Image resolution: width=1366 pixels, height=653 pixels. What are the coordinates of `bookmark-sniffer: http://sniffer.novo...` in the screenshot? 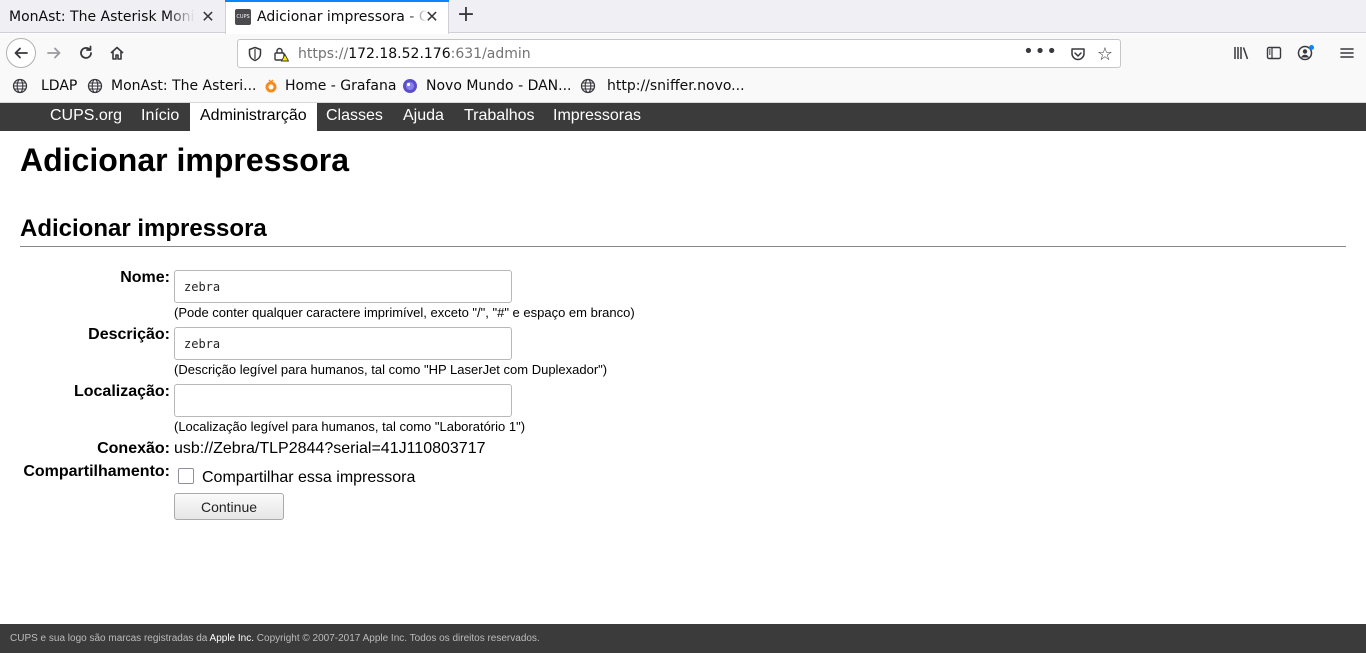 It's located at (662, 86).